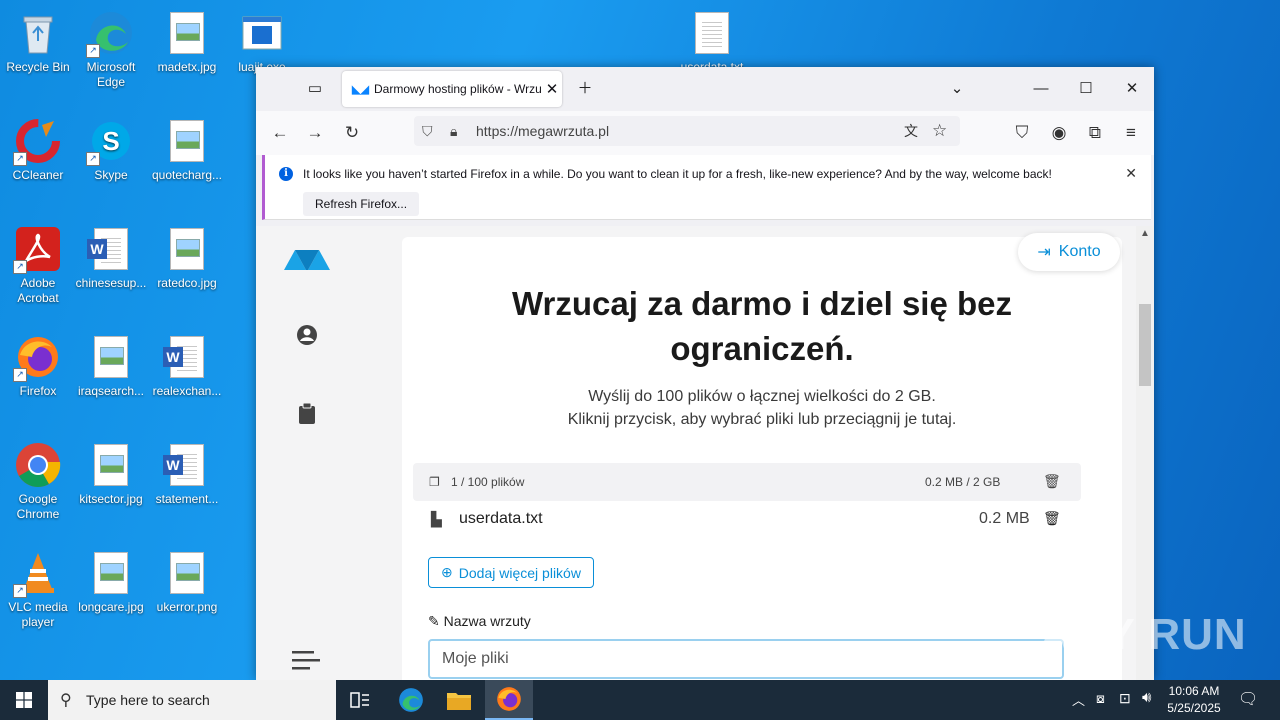  Describe the element at coordinates (360, 89) in the screenshot. I see `megawrzuta-favicon: ◣◢` at that location.